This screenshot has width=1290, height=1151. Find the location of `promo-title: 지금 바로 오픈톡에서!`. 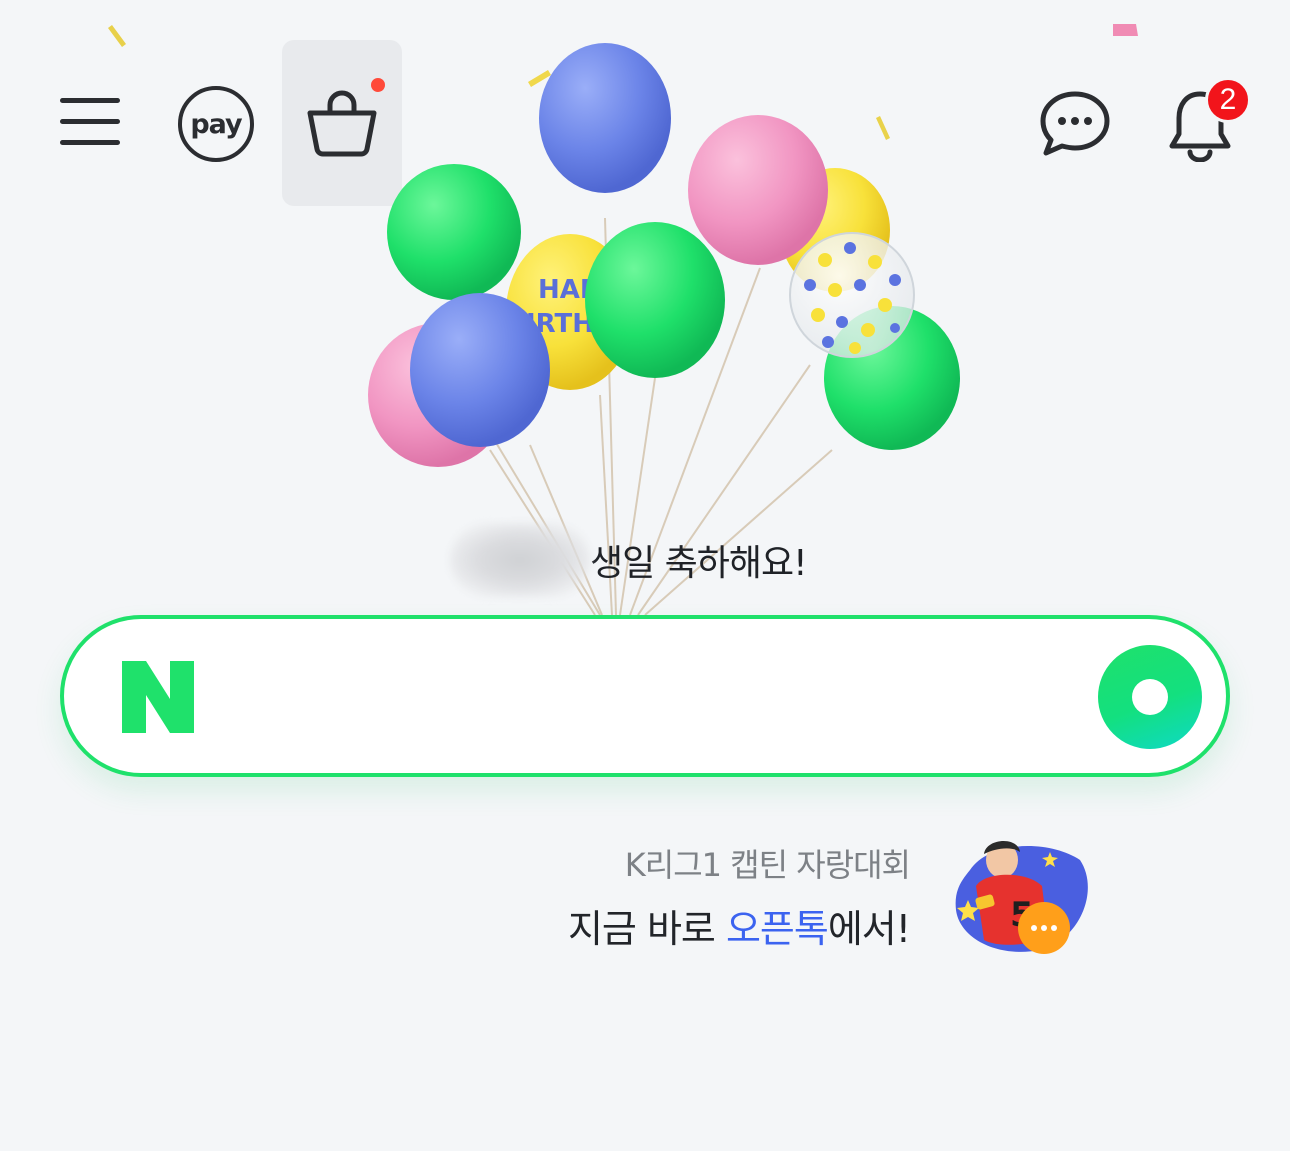

promo-title: 지금 바로 오픈톡에서! is located at coordinates (739, 925).